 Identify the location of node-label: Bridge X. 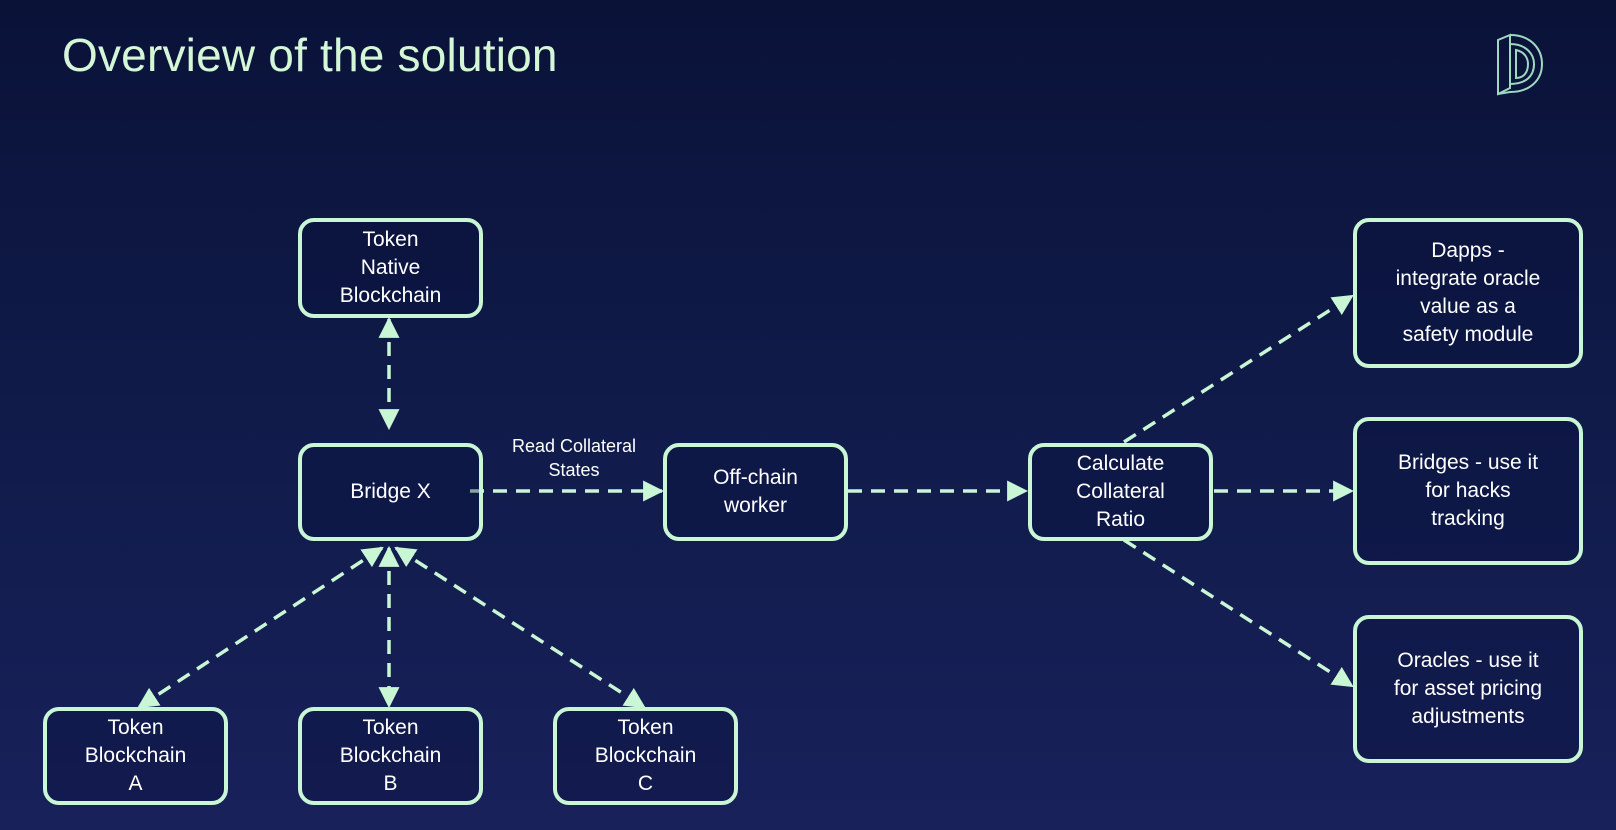
(390, 491).